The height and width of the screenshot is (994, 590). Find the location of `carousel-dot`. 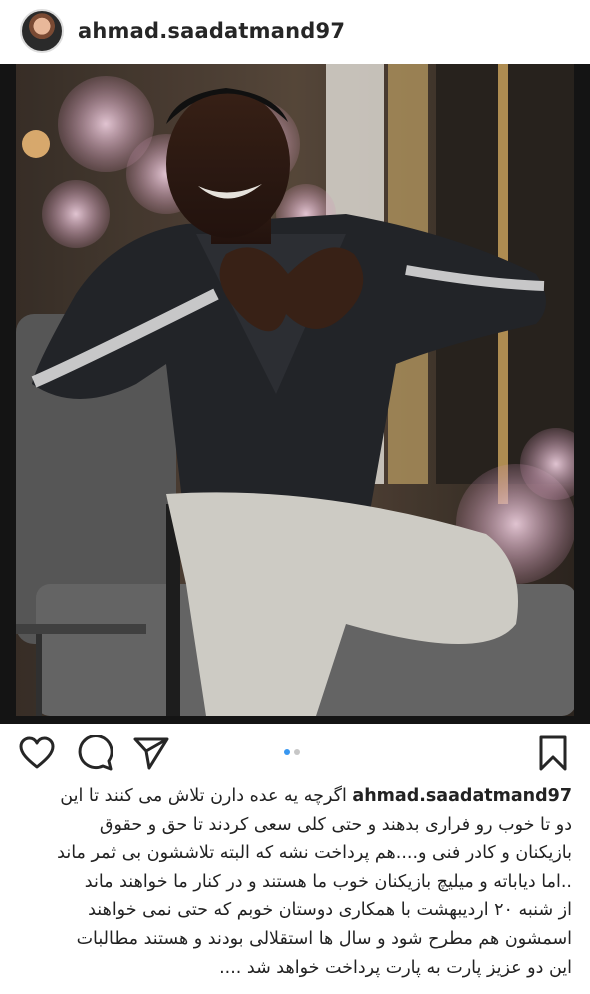

carousel-dot is located at coordinates (297, 752).